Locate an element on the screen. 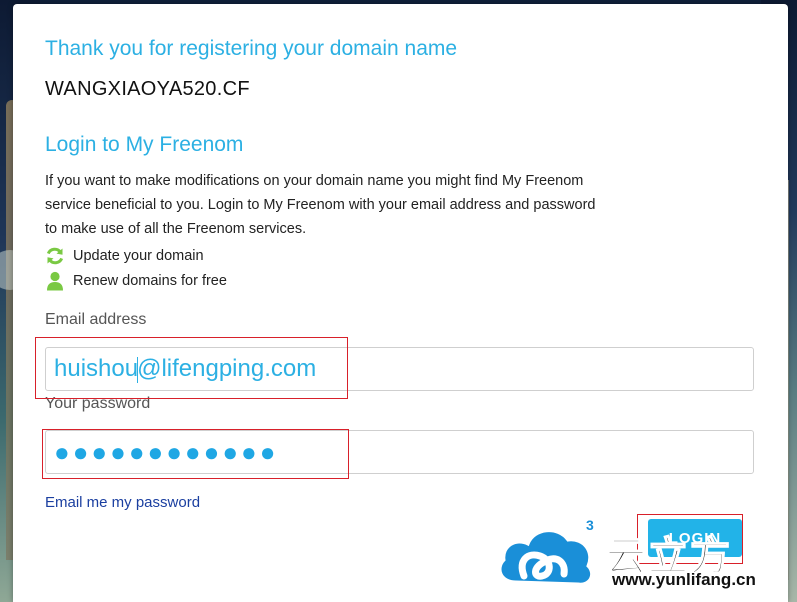 This screenshot has height=602, width=797. feature-label: Renew domains for free is located at coordinates (150, 281).